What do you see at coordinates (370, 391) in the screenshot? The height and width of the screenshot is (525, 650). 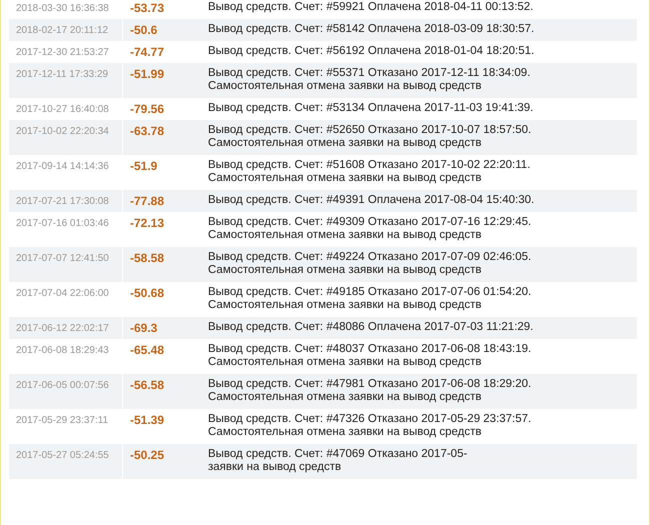 I see `transaction-description: Вывод средств. Счет: #47981 Отказано 2017-06-08 18:29:20. Самостоятельная отмена заявки на вывод средств` at bounding box center [370, 391].